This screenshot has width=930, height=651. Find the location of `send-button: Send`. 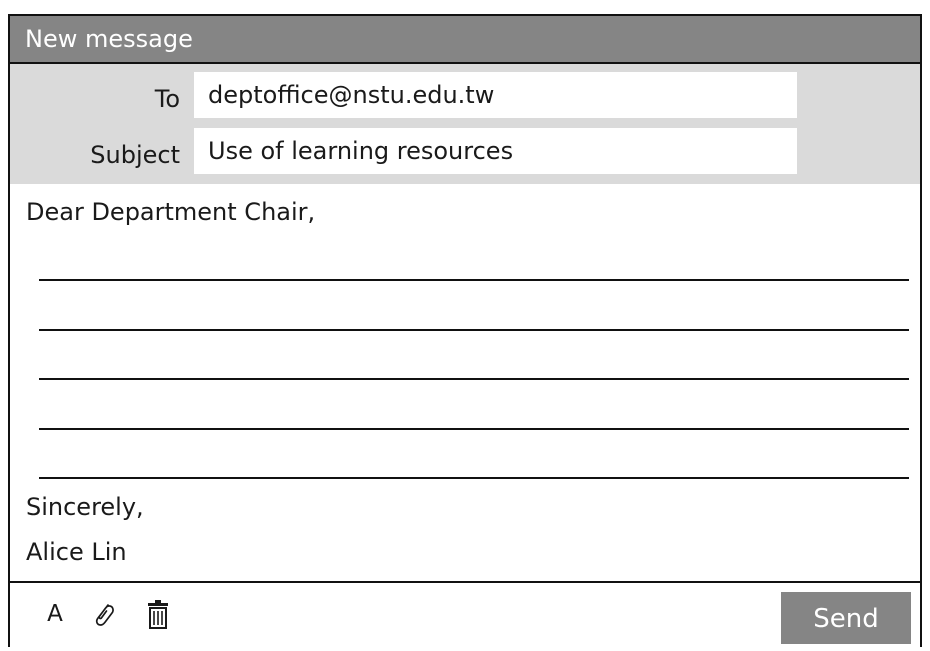

send-button: Send is located at coordinates (846, 618).